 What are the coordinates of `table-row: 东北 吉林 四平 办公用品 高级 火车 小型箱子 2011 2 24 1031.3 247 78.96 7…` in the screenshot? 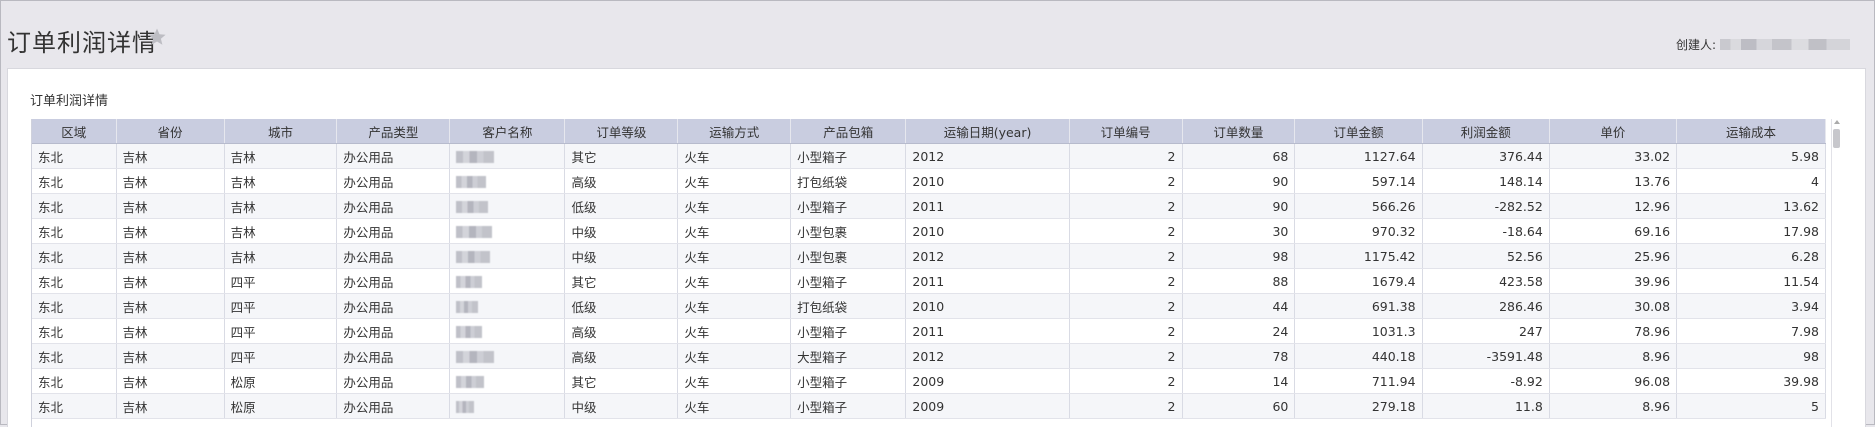 It's located at (929, 331).